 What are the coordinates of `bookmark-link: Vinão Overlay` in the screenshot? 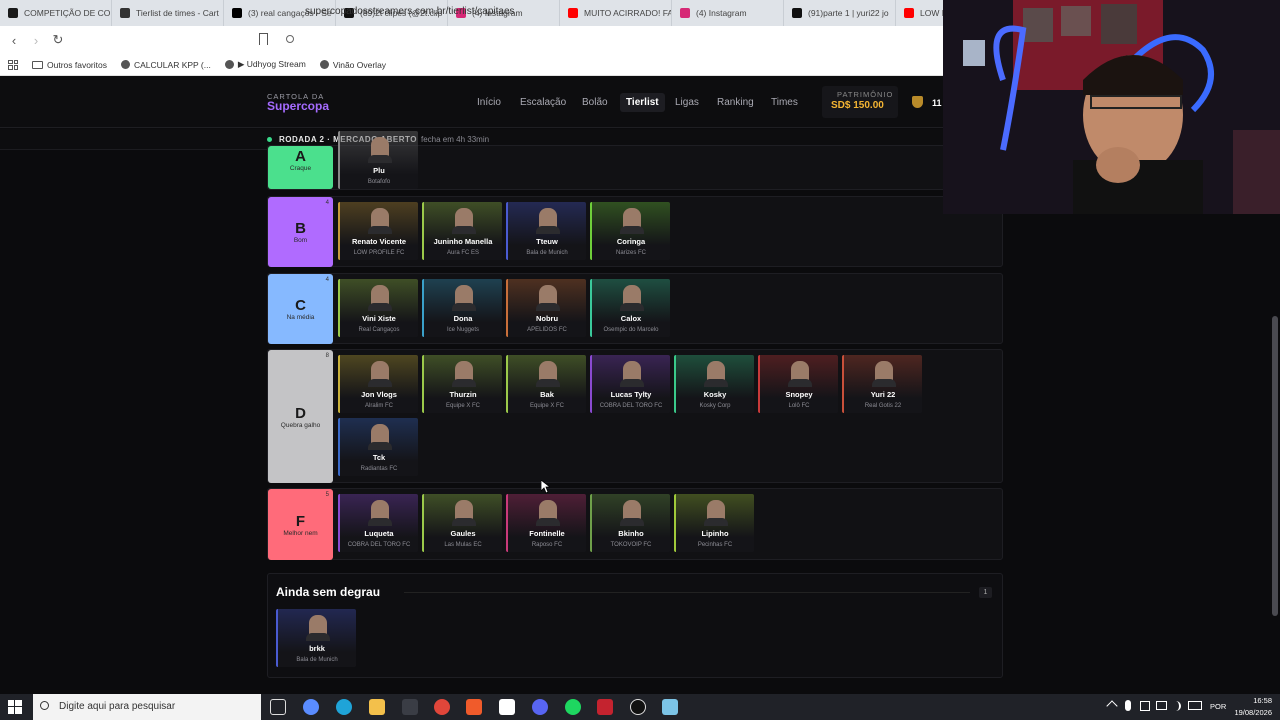 It's located at (352, 65).